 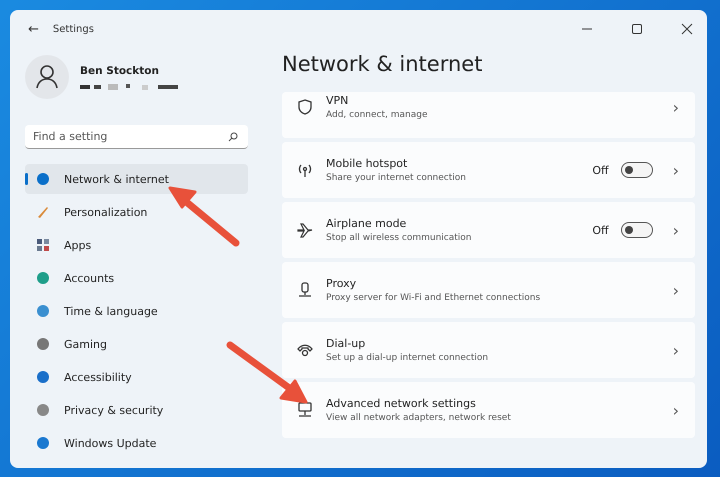 What do you see at coordinates (346, 343) in the screenshot?
I see `setting-title: Dial-up` at bounding box center [346, 343].